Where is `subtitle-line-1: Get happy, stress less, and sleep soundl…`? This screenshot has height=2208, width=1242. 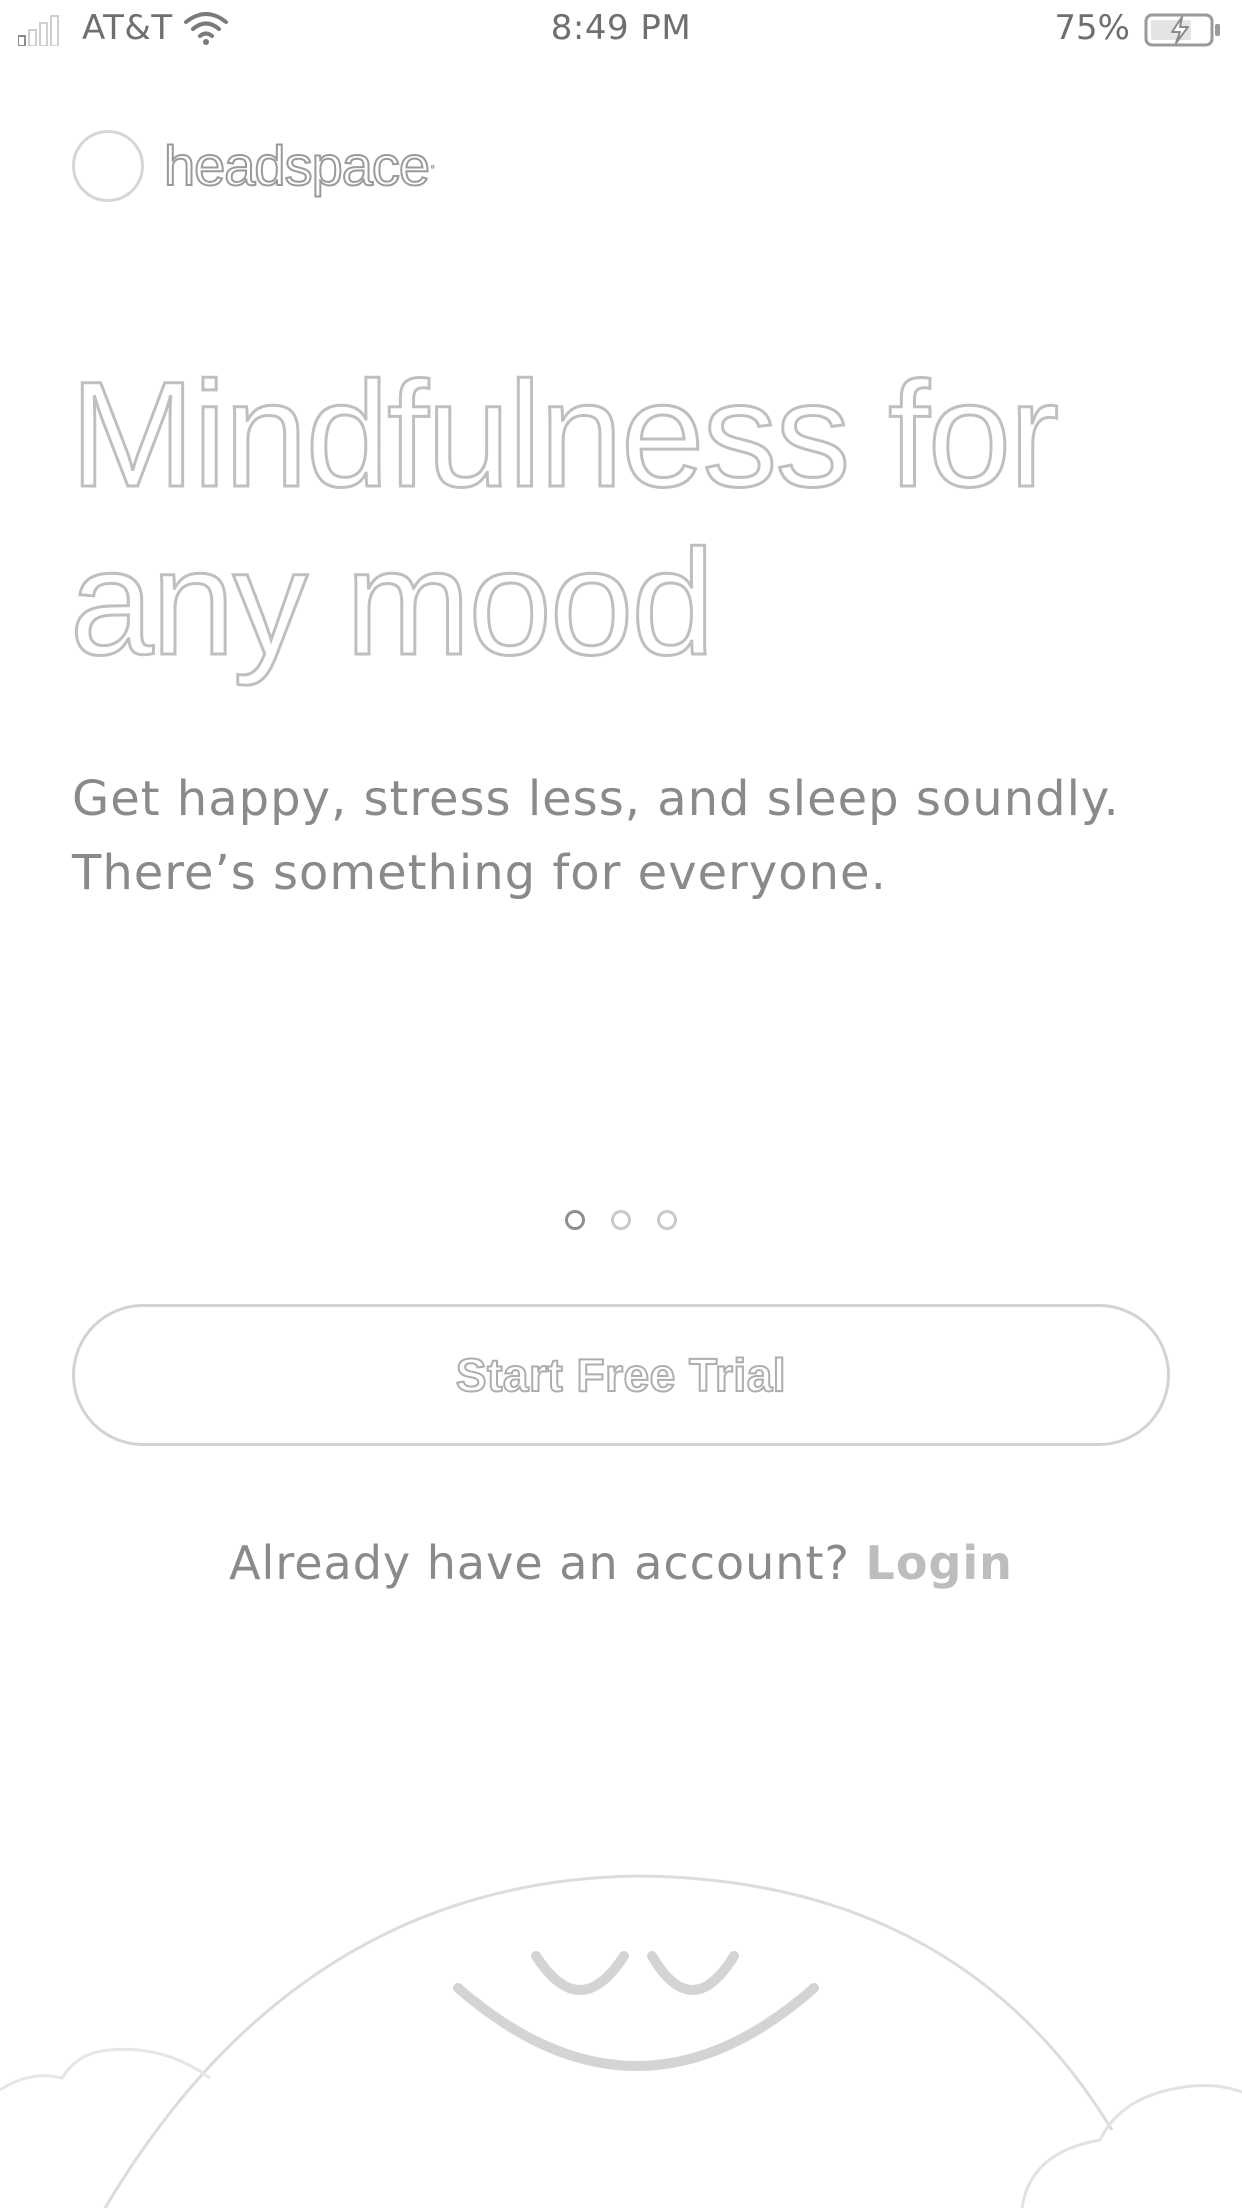
subtitle-line-1: Get happy, stress less, and sleep soundl… is located at coordinates (596, 799).